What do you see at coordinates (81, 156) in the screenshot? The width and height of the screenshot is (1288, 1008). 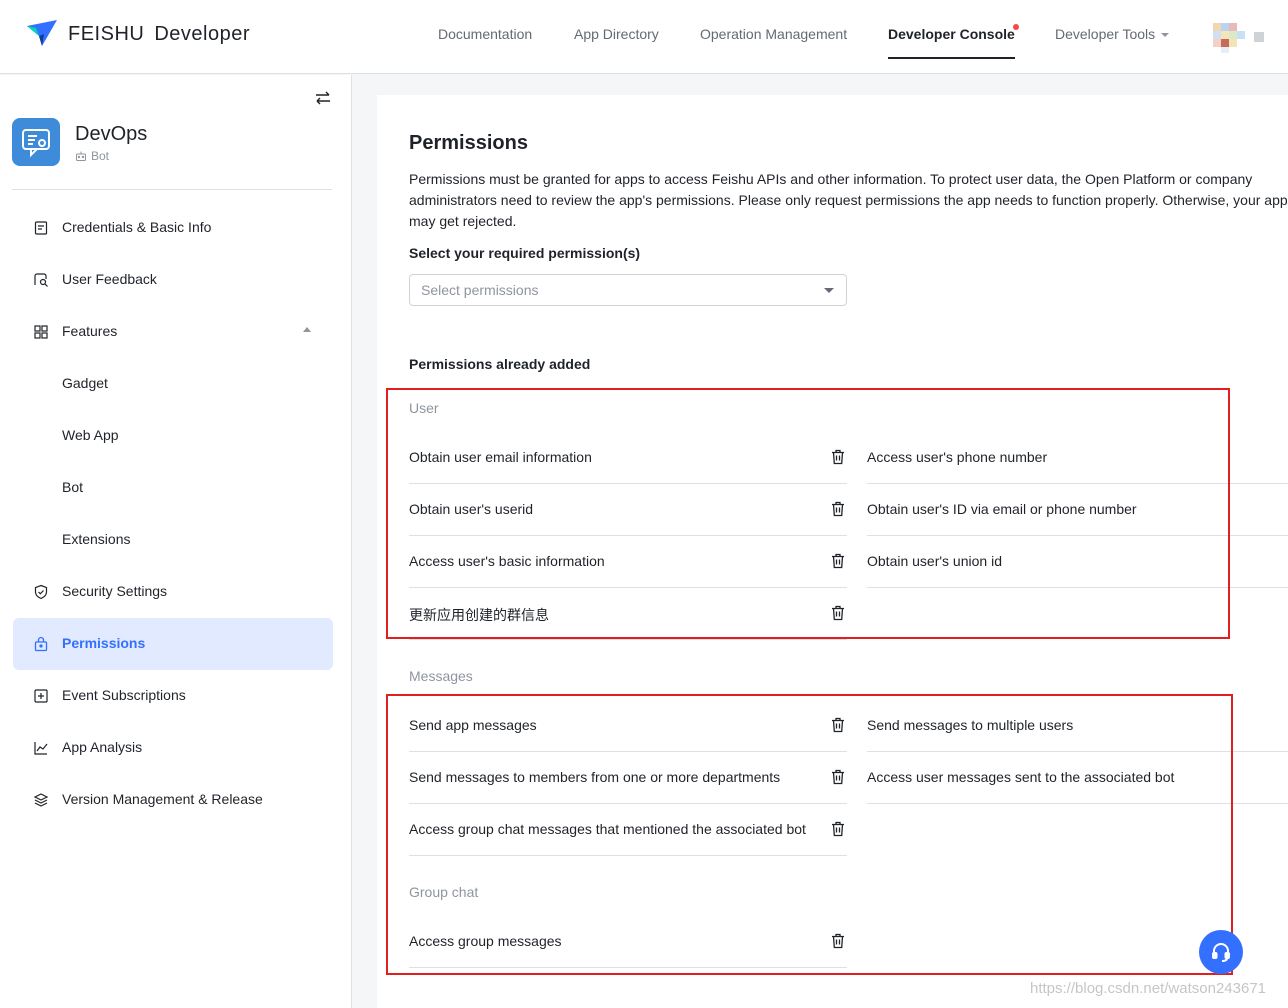 I see `robot-icon` at bounding box center [81, 156].